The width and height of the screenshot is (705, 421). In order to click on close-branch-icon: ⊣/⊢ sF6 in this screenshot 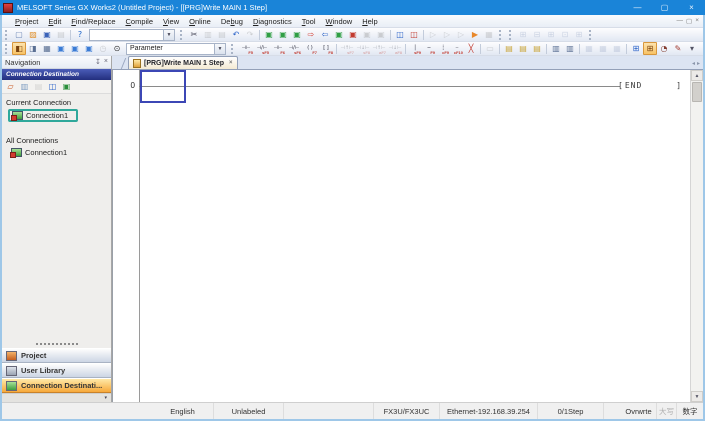, I will do `click(294, 49)`.